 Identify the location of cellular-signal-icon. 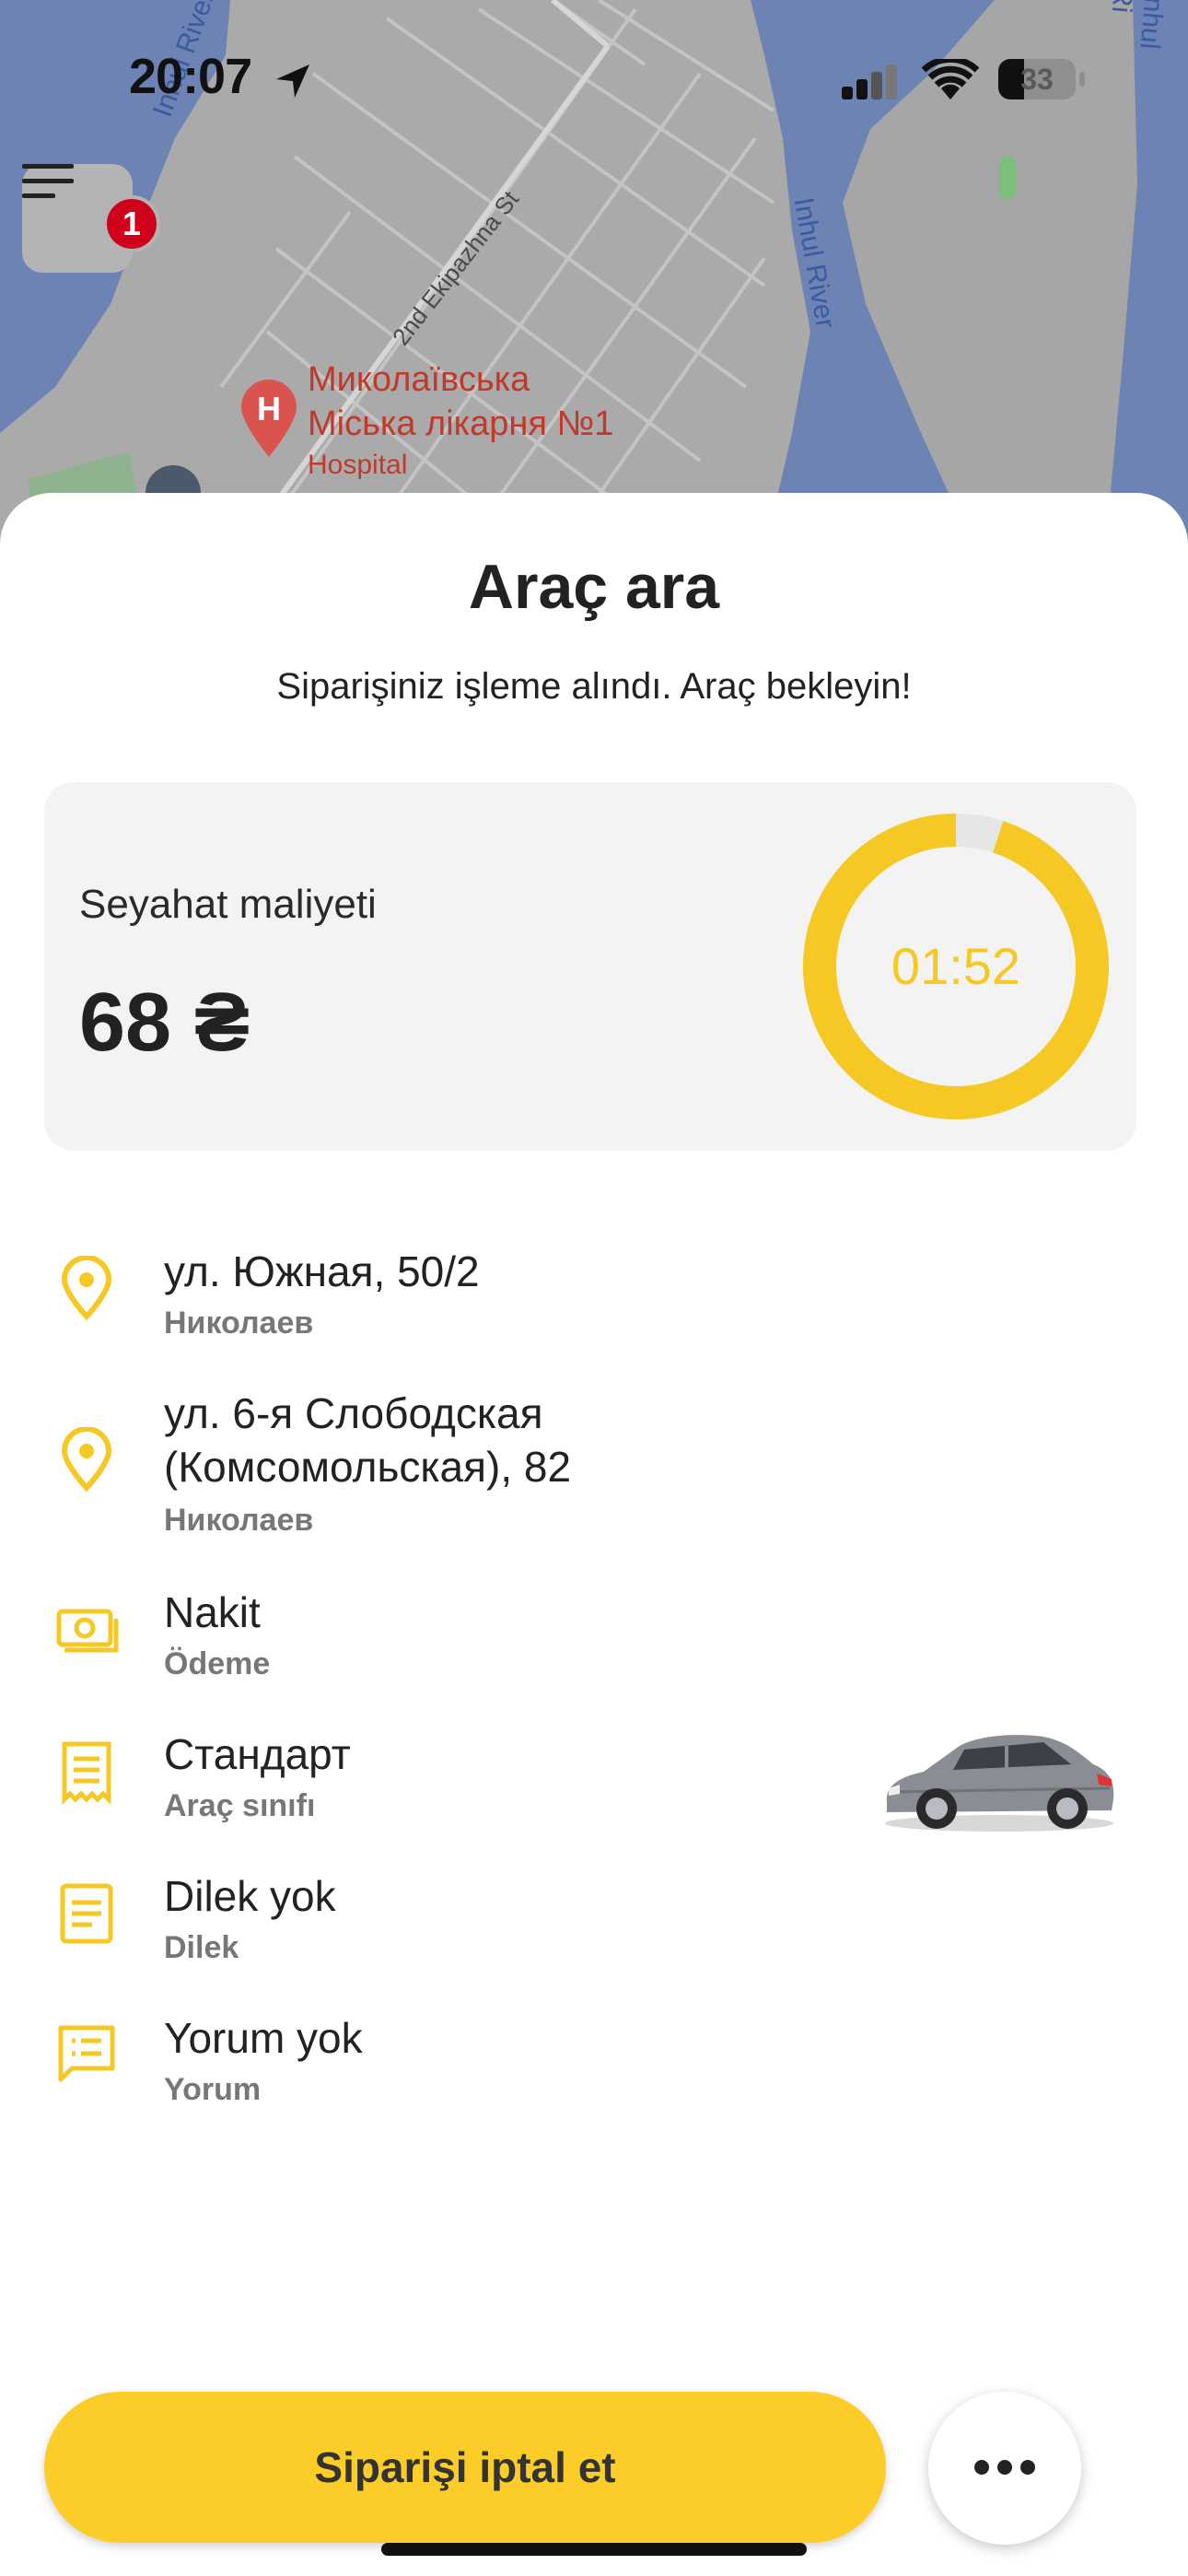
(869, 82).